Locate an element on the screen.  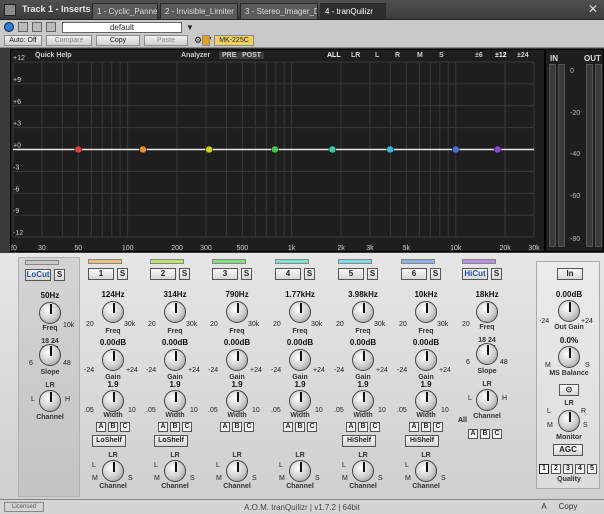
in-button: In is located at coordinates (570, 274).